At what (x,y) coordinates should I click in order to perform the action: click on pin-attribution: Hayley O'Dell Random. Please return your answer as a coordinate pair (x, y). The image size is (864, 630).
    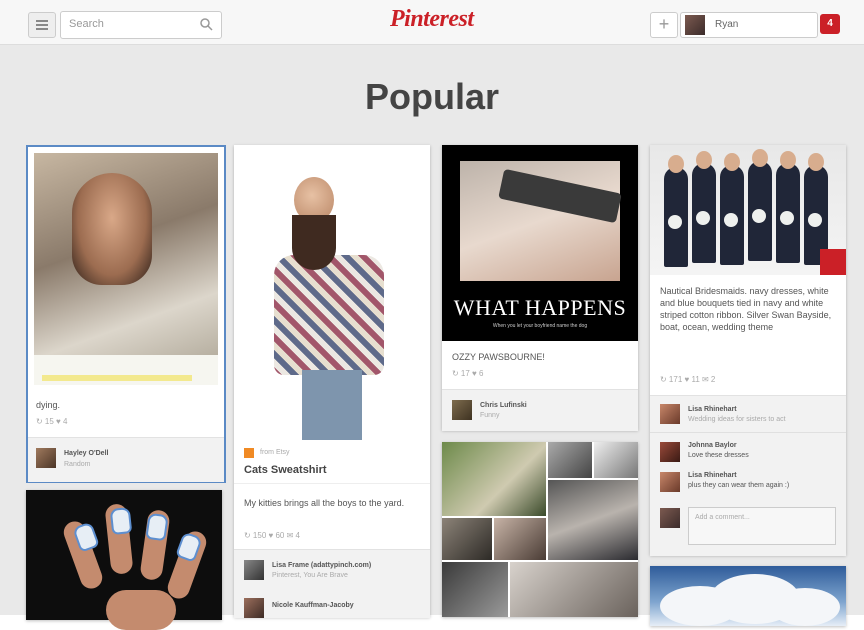
    Looking at the image, I should click on (126, 459).